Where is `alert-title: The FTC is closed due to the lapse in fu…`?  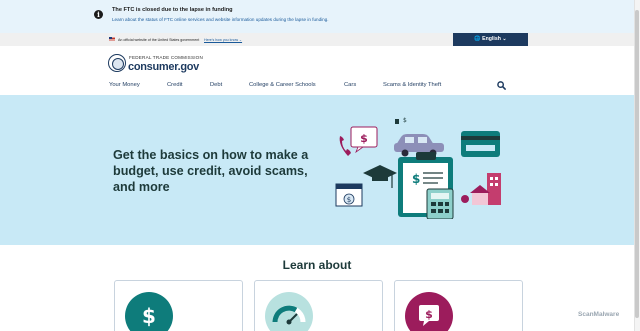
alert-title: The FTC is closed due to the lapse in fu… is located at coordinates (172, 10).